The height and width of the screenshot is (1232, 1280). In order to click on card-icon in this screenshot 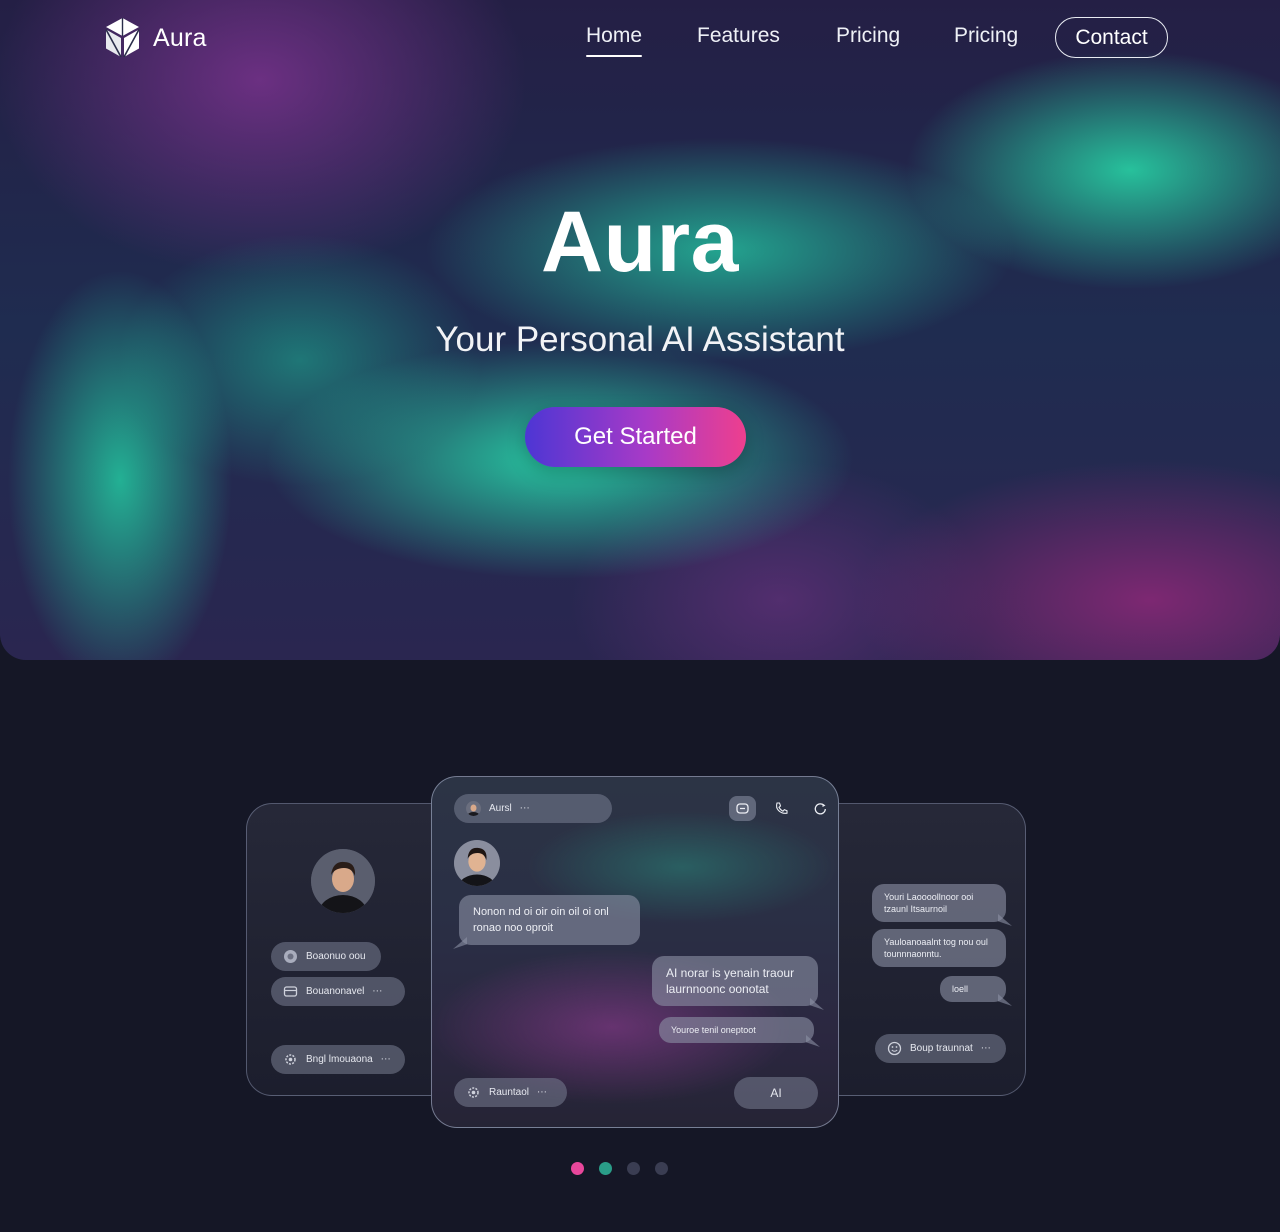, I will do `click(290, 991)`.